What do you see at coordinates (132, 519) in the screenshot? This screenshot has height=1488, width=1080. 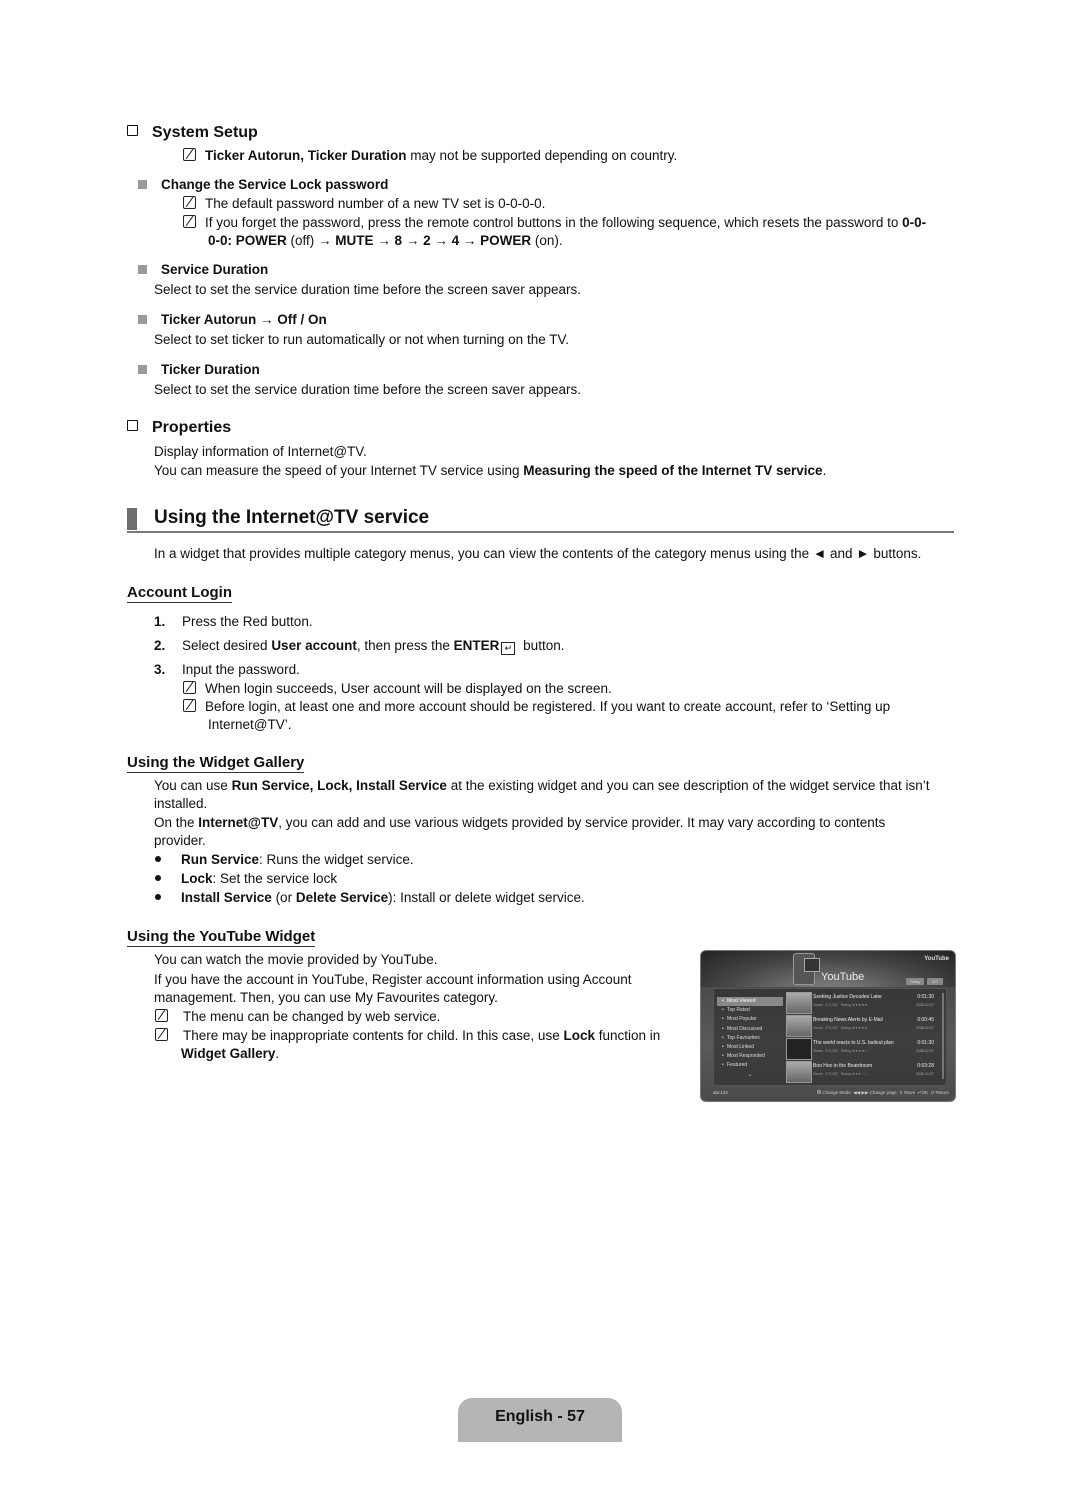 I see `section-marker-bar` at bounding box center [132, 519].